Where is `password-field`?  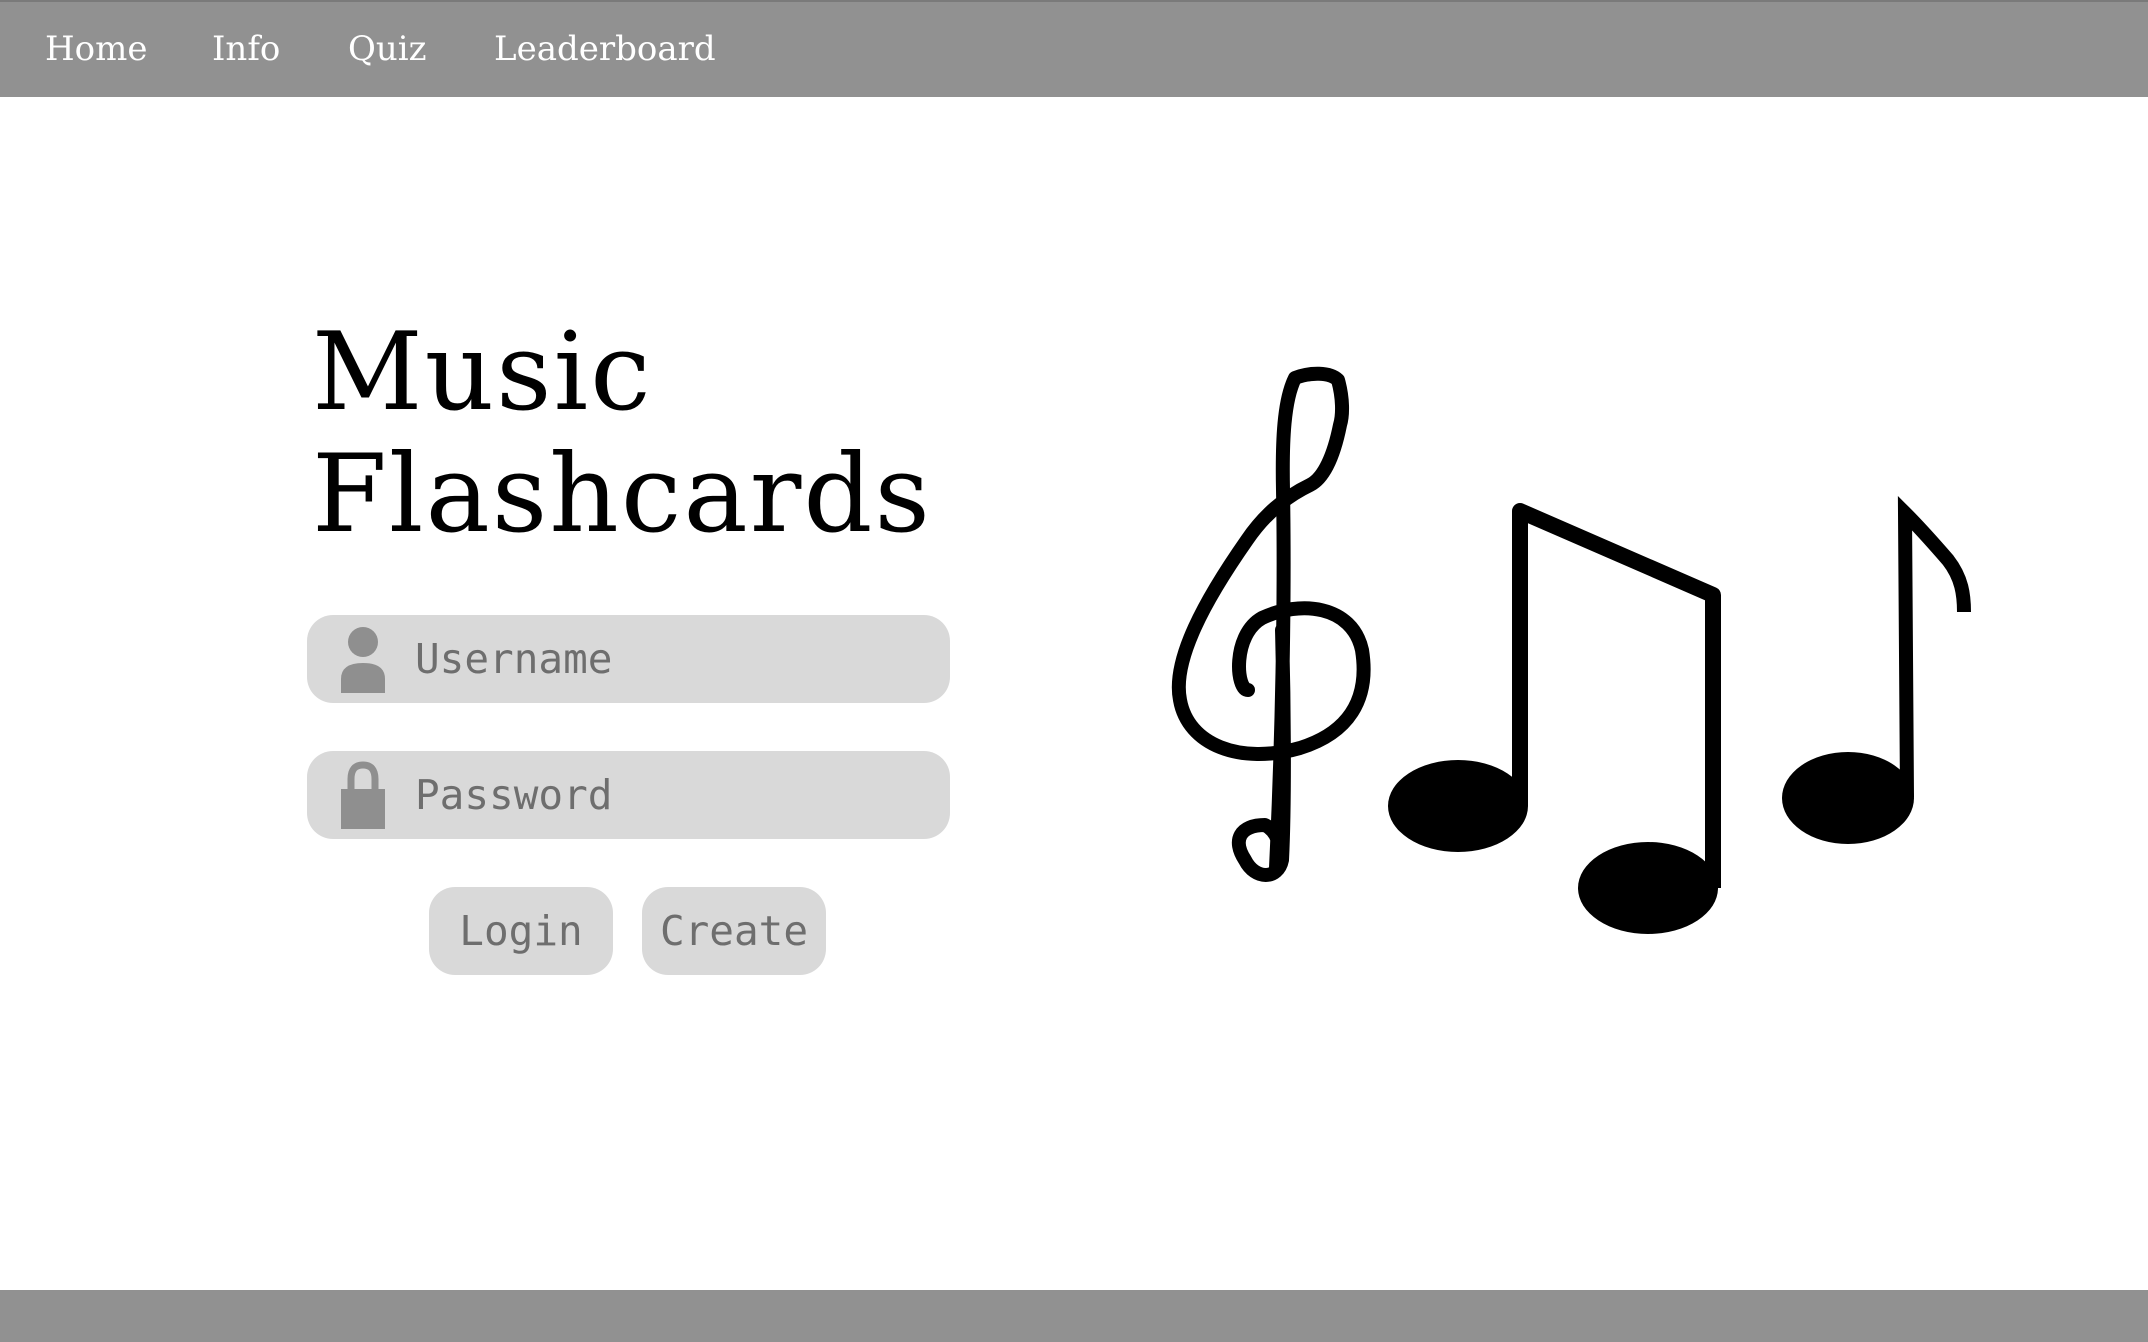 password-field is located at coordinates (628, 795).